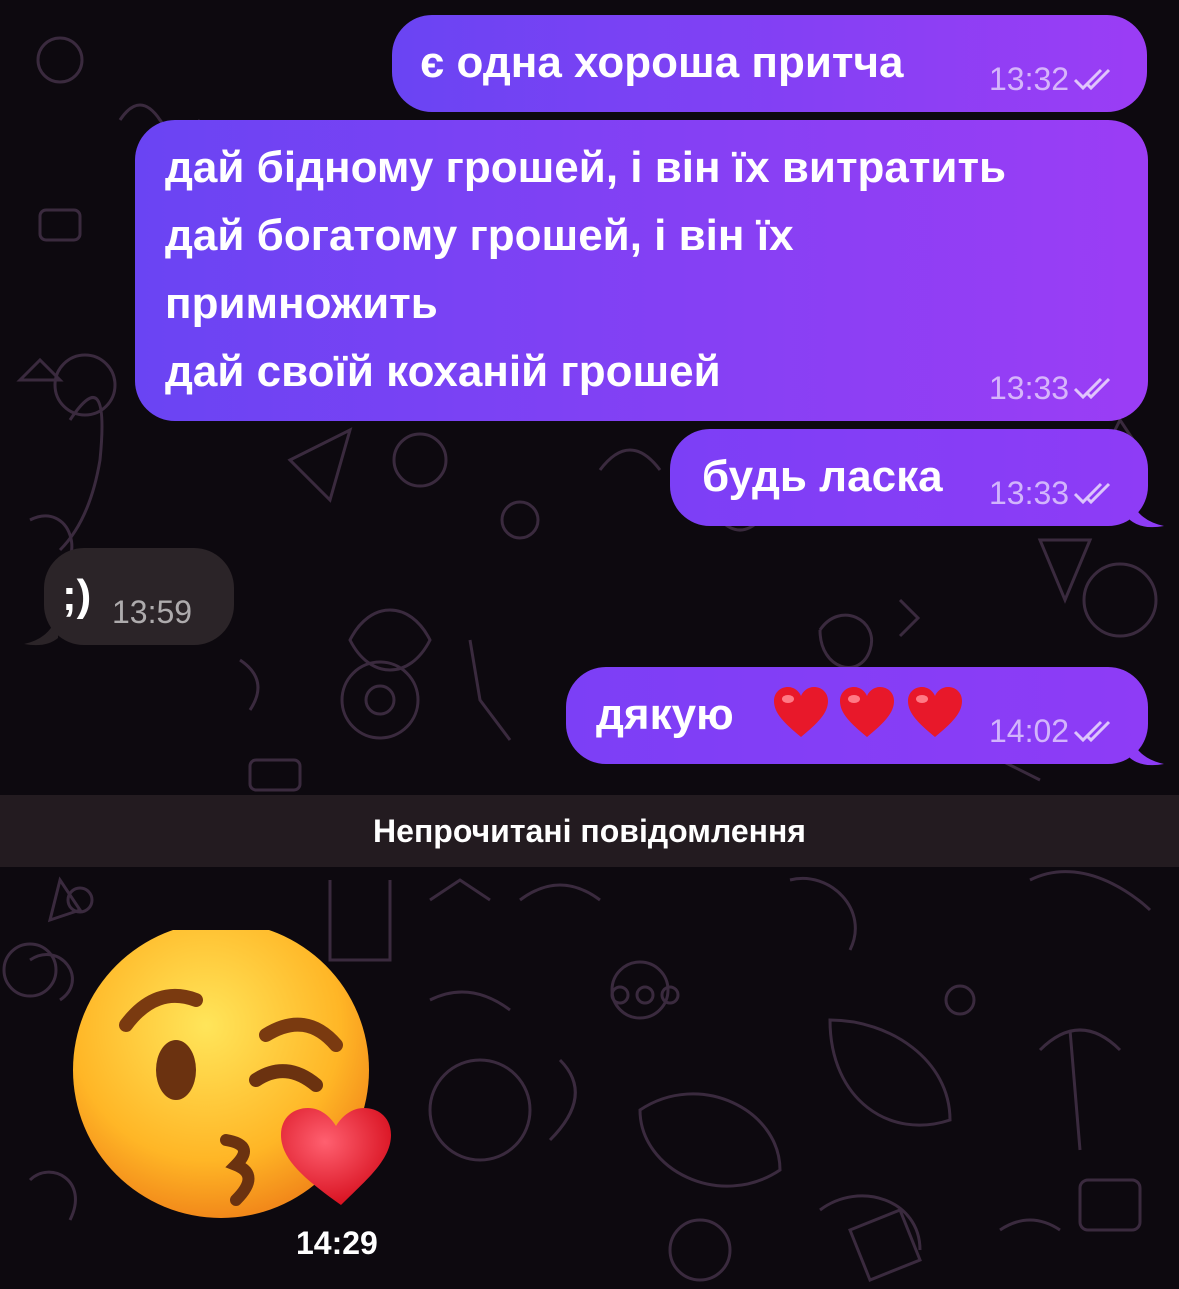 The height and width of the screenshot is (1289, 1179). I want to click on message-time: 13:32, so click(1052, 79).